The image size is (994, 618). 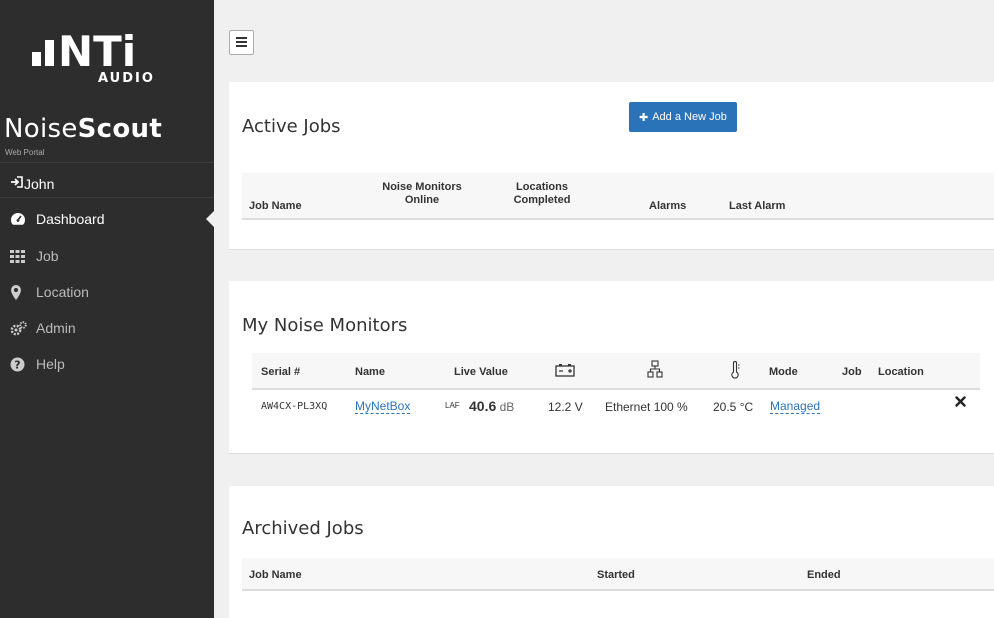 What do you see at coordinates (23, 292) in the screenshot?
I see `map-marker-icon` at bounding box center [23, 292].